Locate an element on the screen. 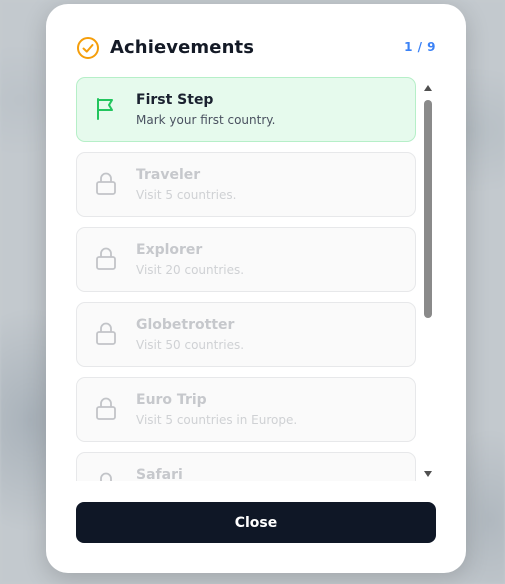 This screenshot has height=584, width=505. achievement-card-explorer: Explorer Visit 20 countries. is located at coordinates (246, 259).